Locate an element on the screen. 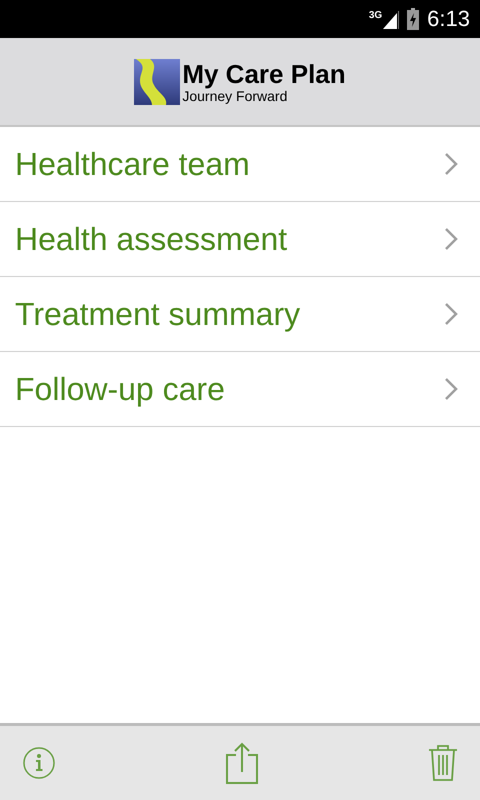 This screenshot has width=480, height=800. menu-item: Healthcare team is located at coordinates (240, 164).